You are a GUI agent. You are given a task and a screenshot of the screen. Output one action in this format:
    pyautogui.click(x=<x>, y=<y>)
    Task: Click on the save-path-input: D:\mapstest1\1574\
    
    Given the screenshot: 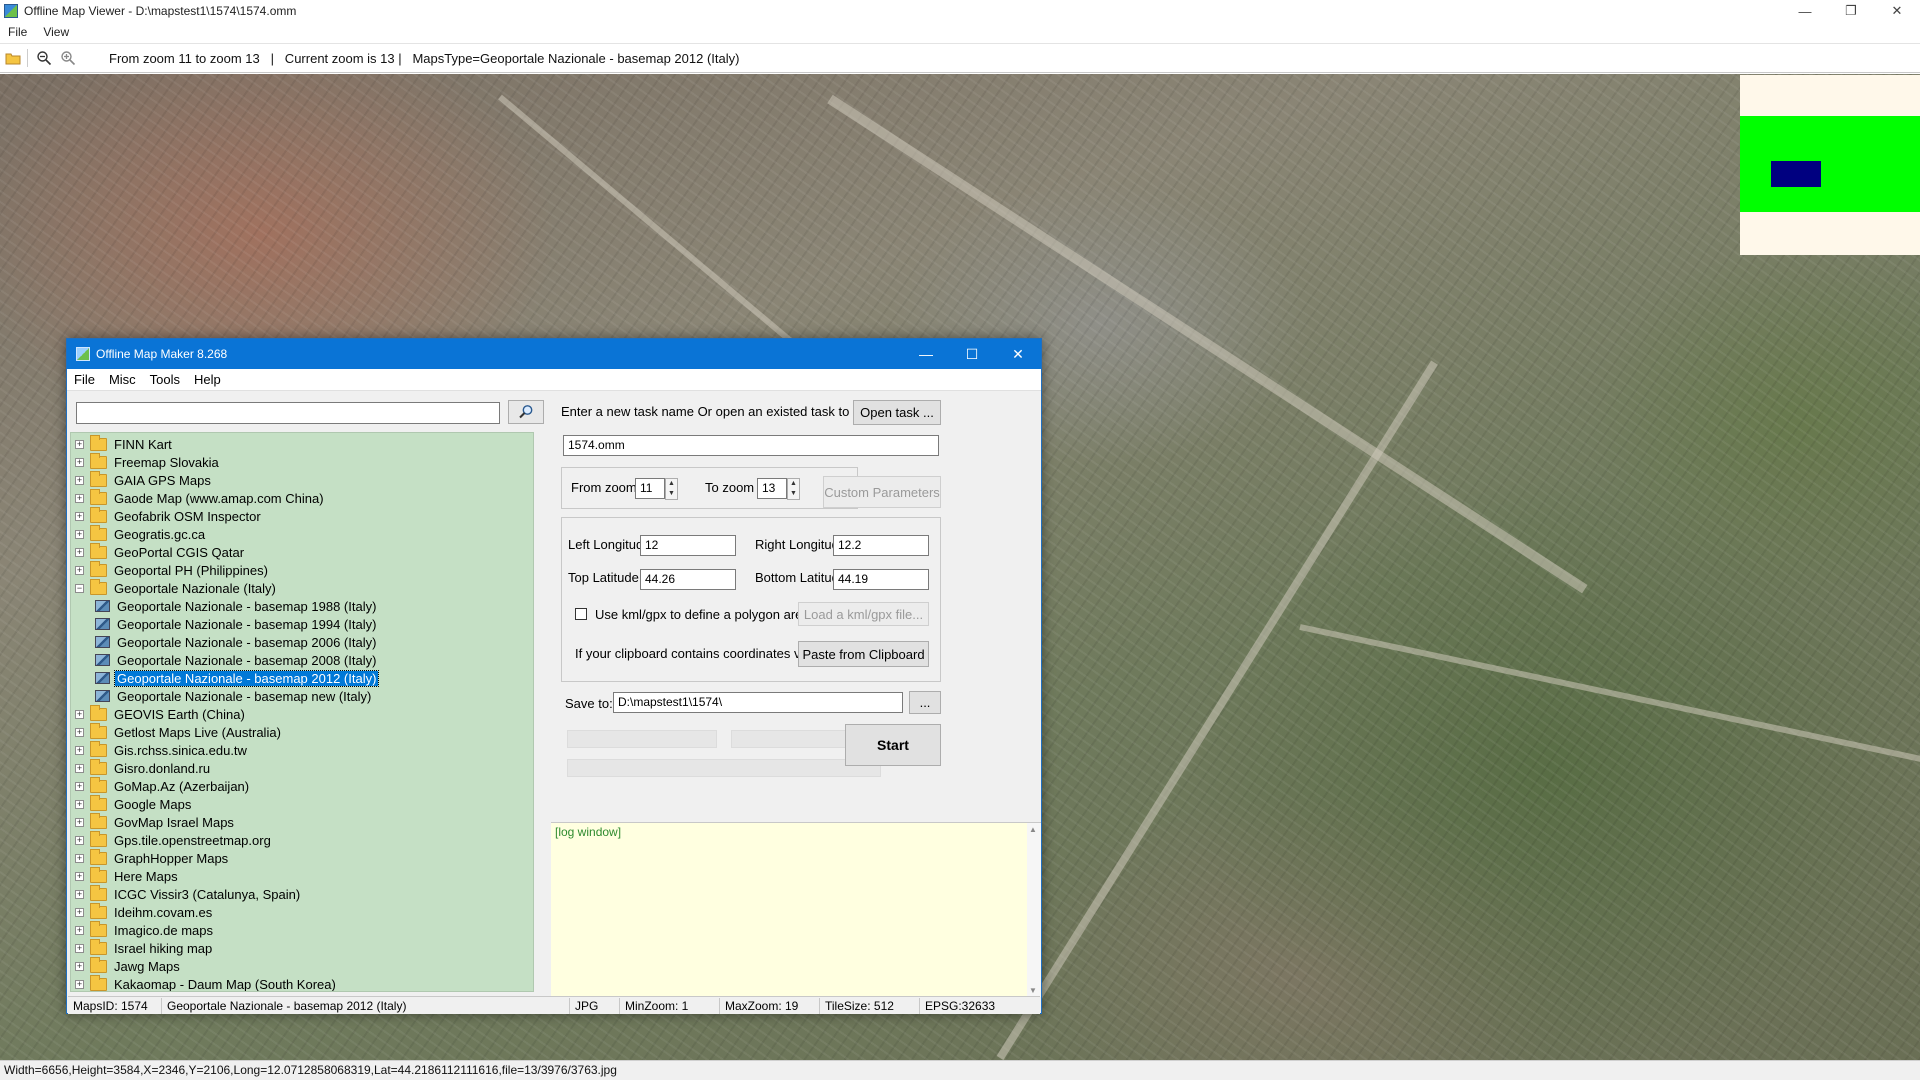 What is the action you would take?
    pyautogui.click(x=758, y=702)
    